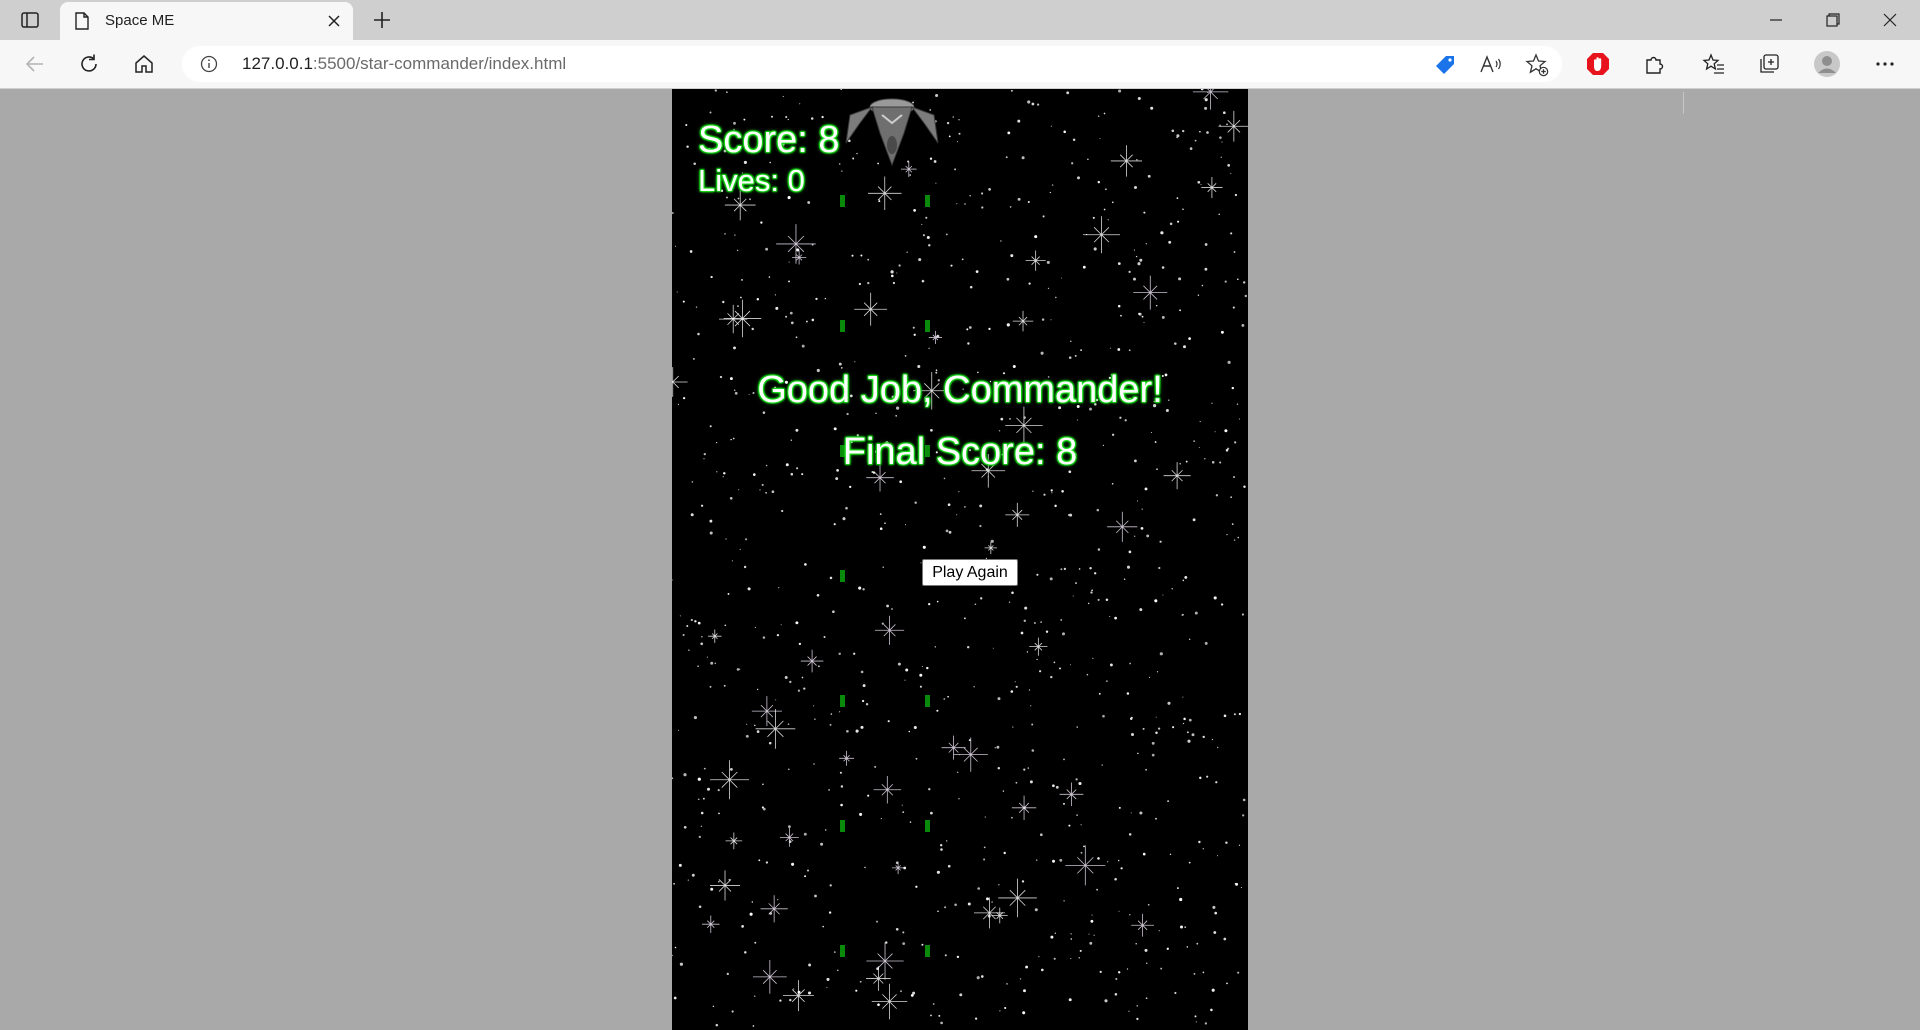 This screenshot has height=1030, width=1920. Describe the element at coordinates (209, 64) in the screenshot. I see `info-icon` at that location.